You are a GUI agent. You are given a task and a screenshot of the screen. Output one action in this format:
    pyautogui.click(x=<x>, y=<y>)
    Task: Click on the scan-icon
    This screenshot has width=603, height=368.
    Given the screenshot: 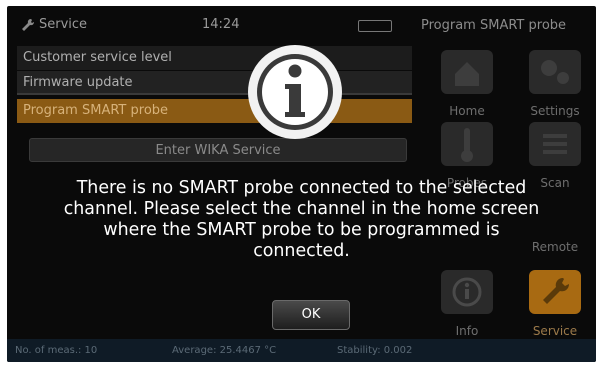 What is the action you would take?
    pyautogui.click(x=555, y=144)
    